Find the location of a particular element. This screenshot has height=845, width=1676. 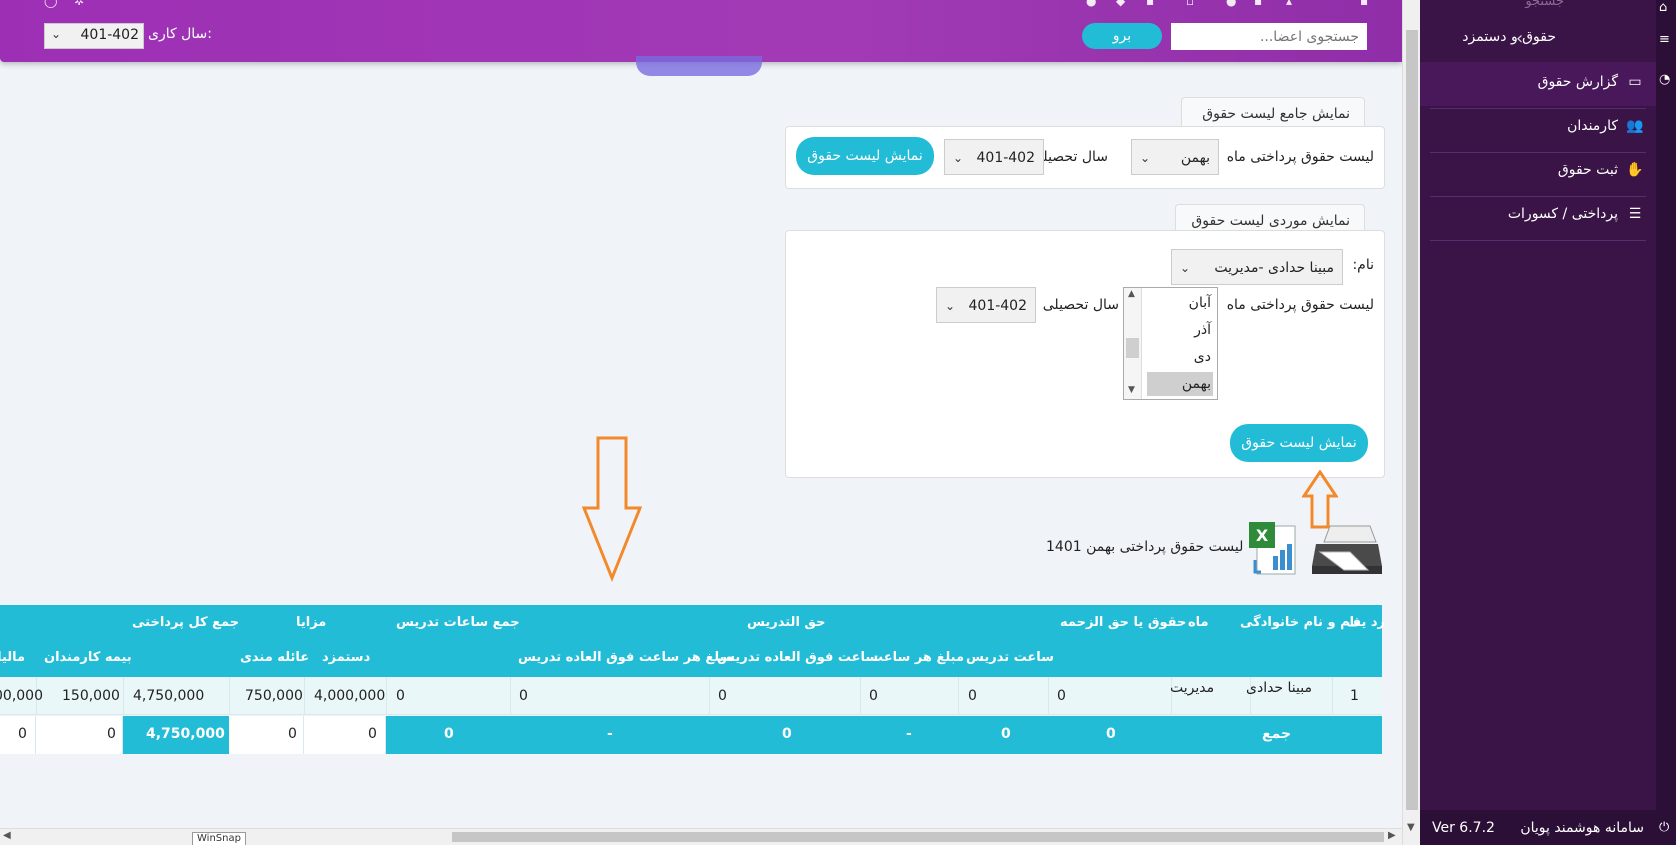

report-icon: ▭ is located at coordinates (1635, 82).